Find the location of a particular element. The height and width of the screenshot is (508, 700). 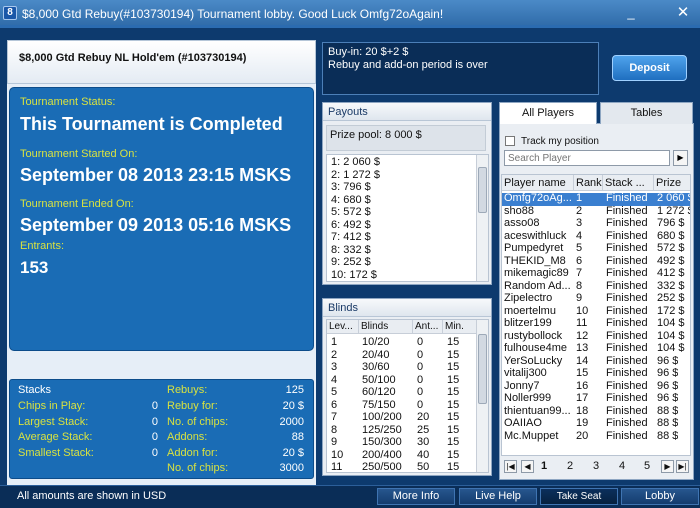

blind-level-cell: 8 is located at coordinates (334, 429).